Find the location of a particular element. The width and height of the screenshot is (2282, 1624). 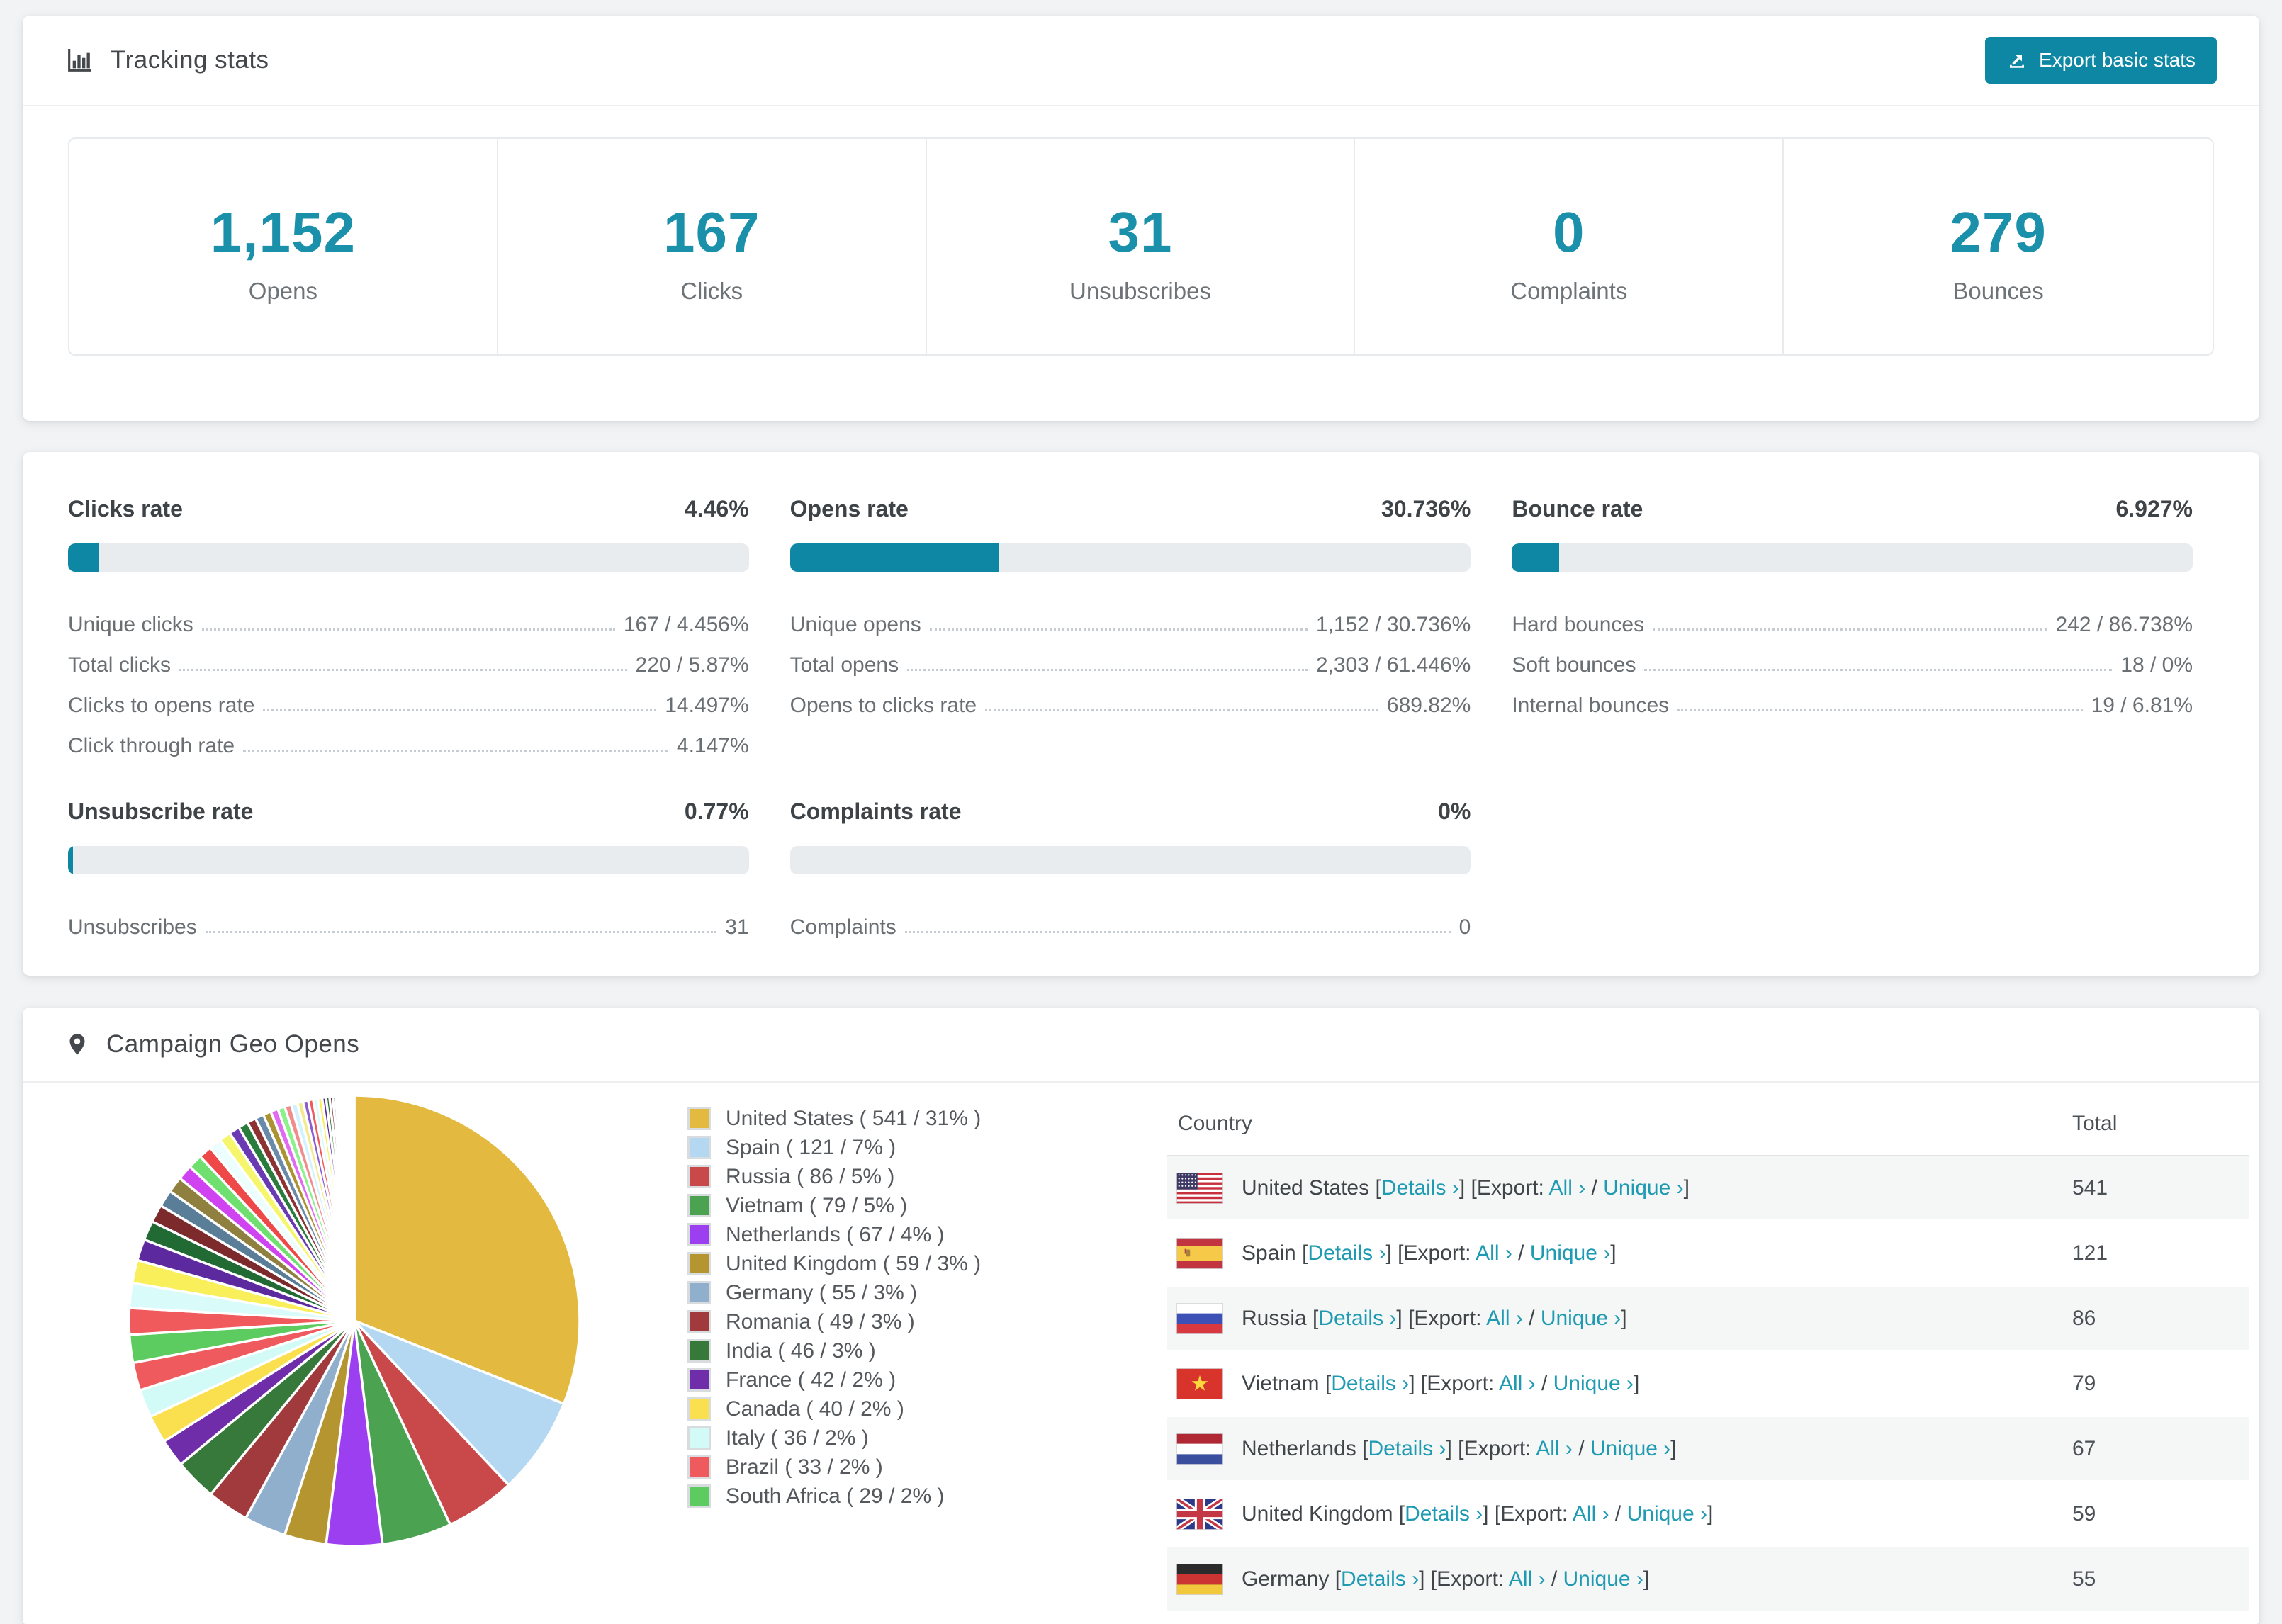

geo-opens-title: Campaign Geo Opens is located at coordinates (233, 1044).